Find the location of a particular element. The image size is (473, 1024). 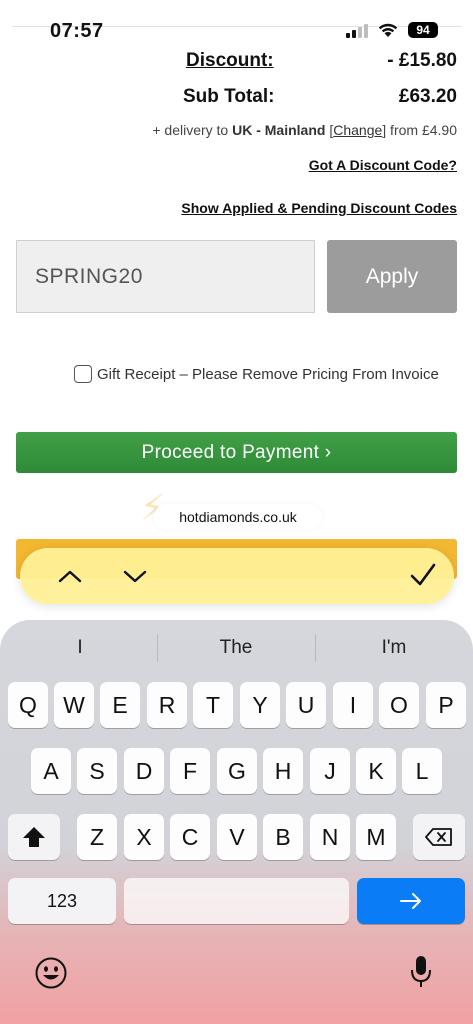

suggestion-2: The is located at coordinates (236, 648).